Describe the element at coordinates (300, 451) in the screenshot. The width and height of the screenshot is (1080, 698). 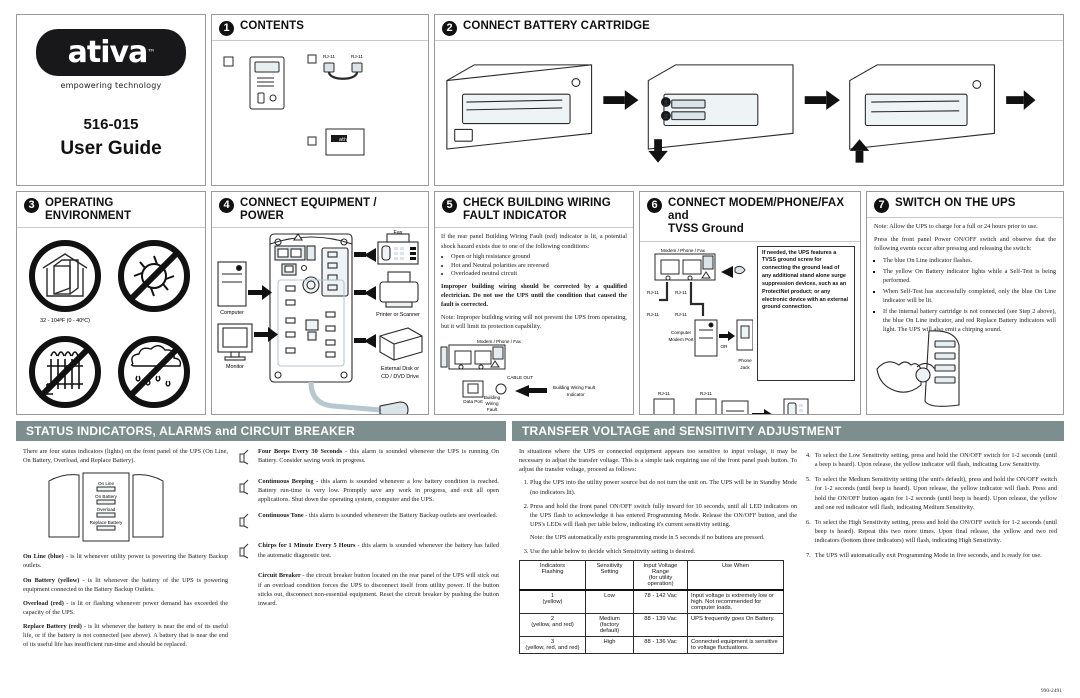
I see `alarm-name: Four Beeps Every 30 Seconds` at that location.